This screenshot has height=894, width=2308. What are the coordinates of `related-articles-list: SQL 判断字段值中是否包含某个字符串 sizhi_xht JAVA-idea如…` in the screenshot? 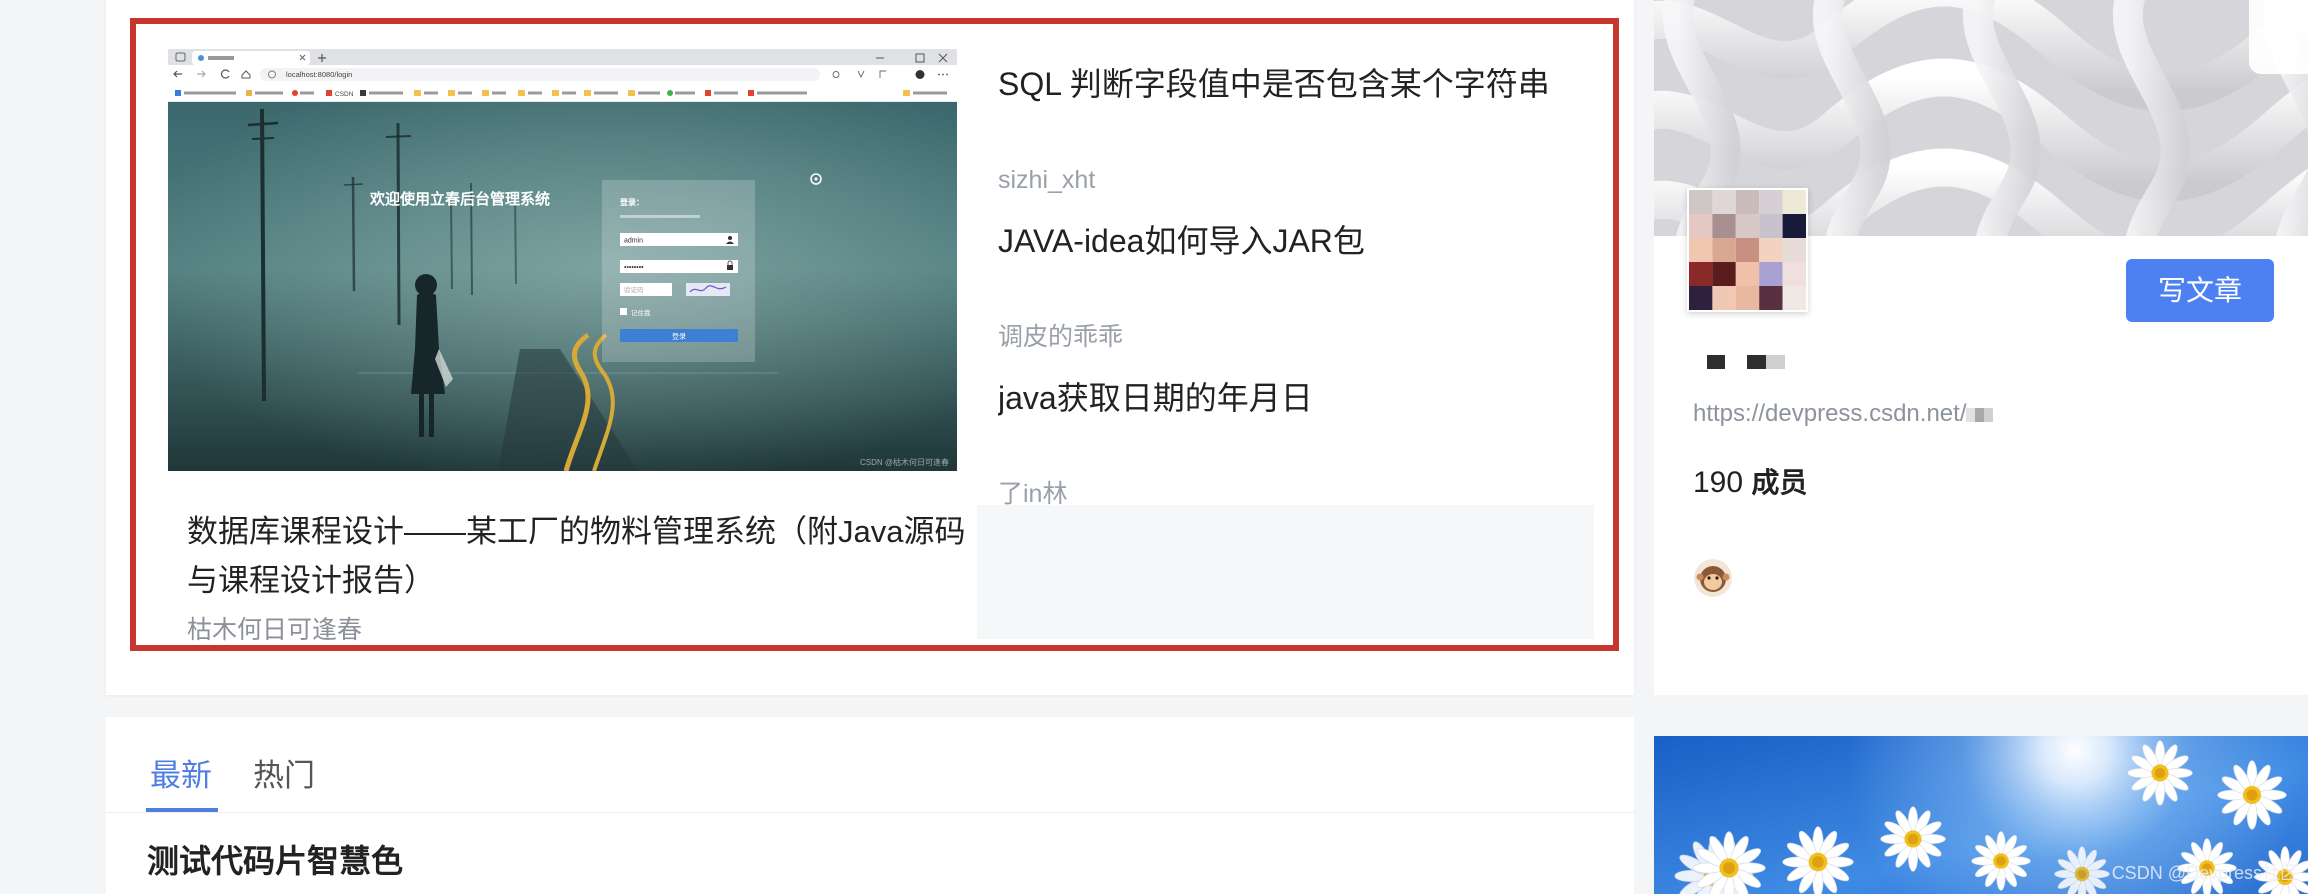 It's located at (1305, 277).